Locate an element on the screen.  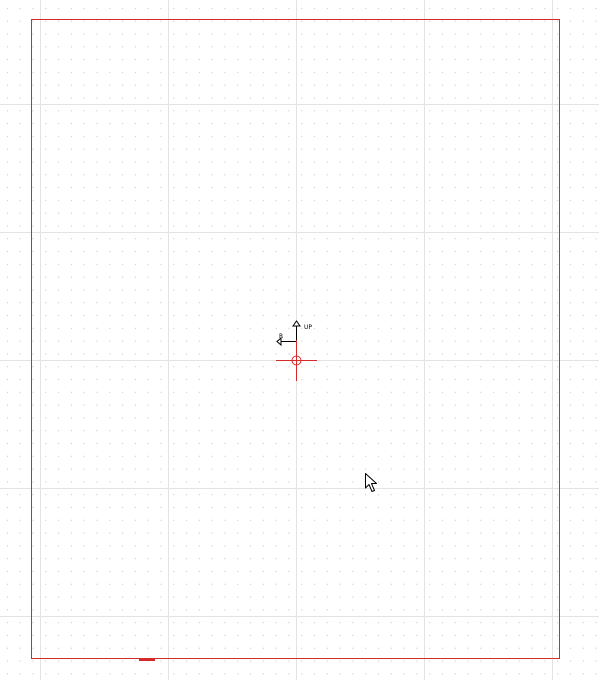
crosshair-origin-icon is located at coordinates (296, 360).